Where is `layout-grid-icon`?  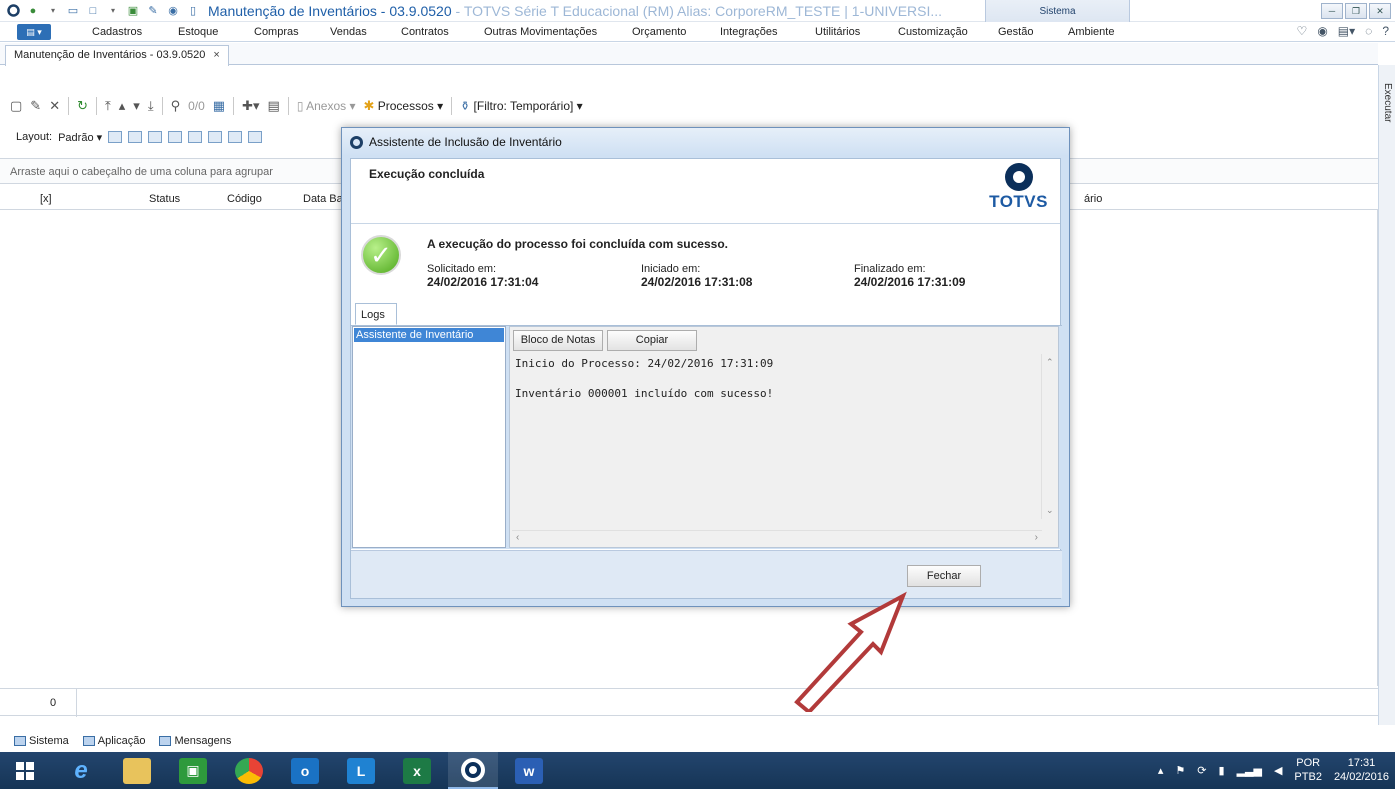 layout-grid-icon is located at coordinates (215, 137).